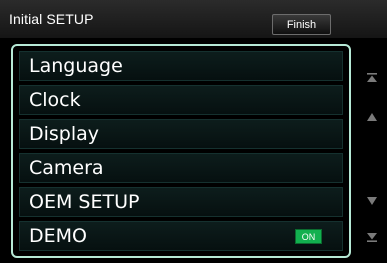  Describe the element at coordinates (301, 24) in the screenshot. I see `finish-button: Finish` at that location.